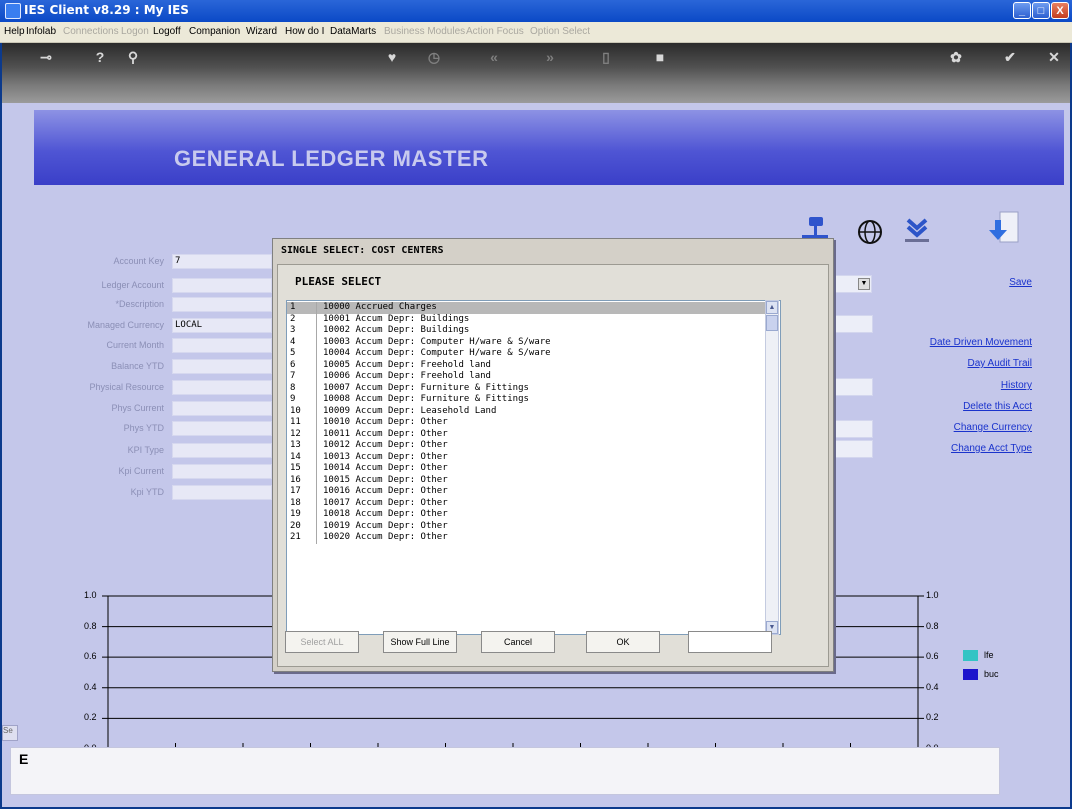 The width and height of the screenshot is (1072, 809). Describe the element at coordinates (385, 491) in the screenshot. I see `list-item-label: 10016 Accum Depr: Other` at that location.